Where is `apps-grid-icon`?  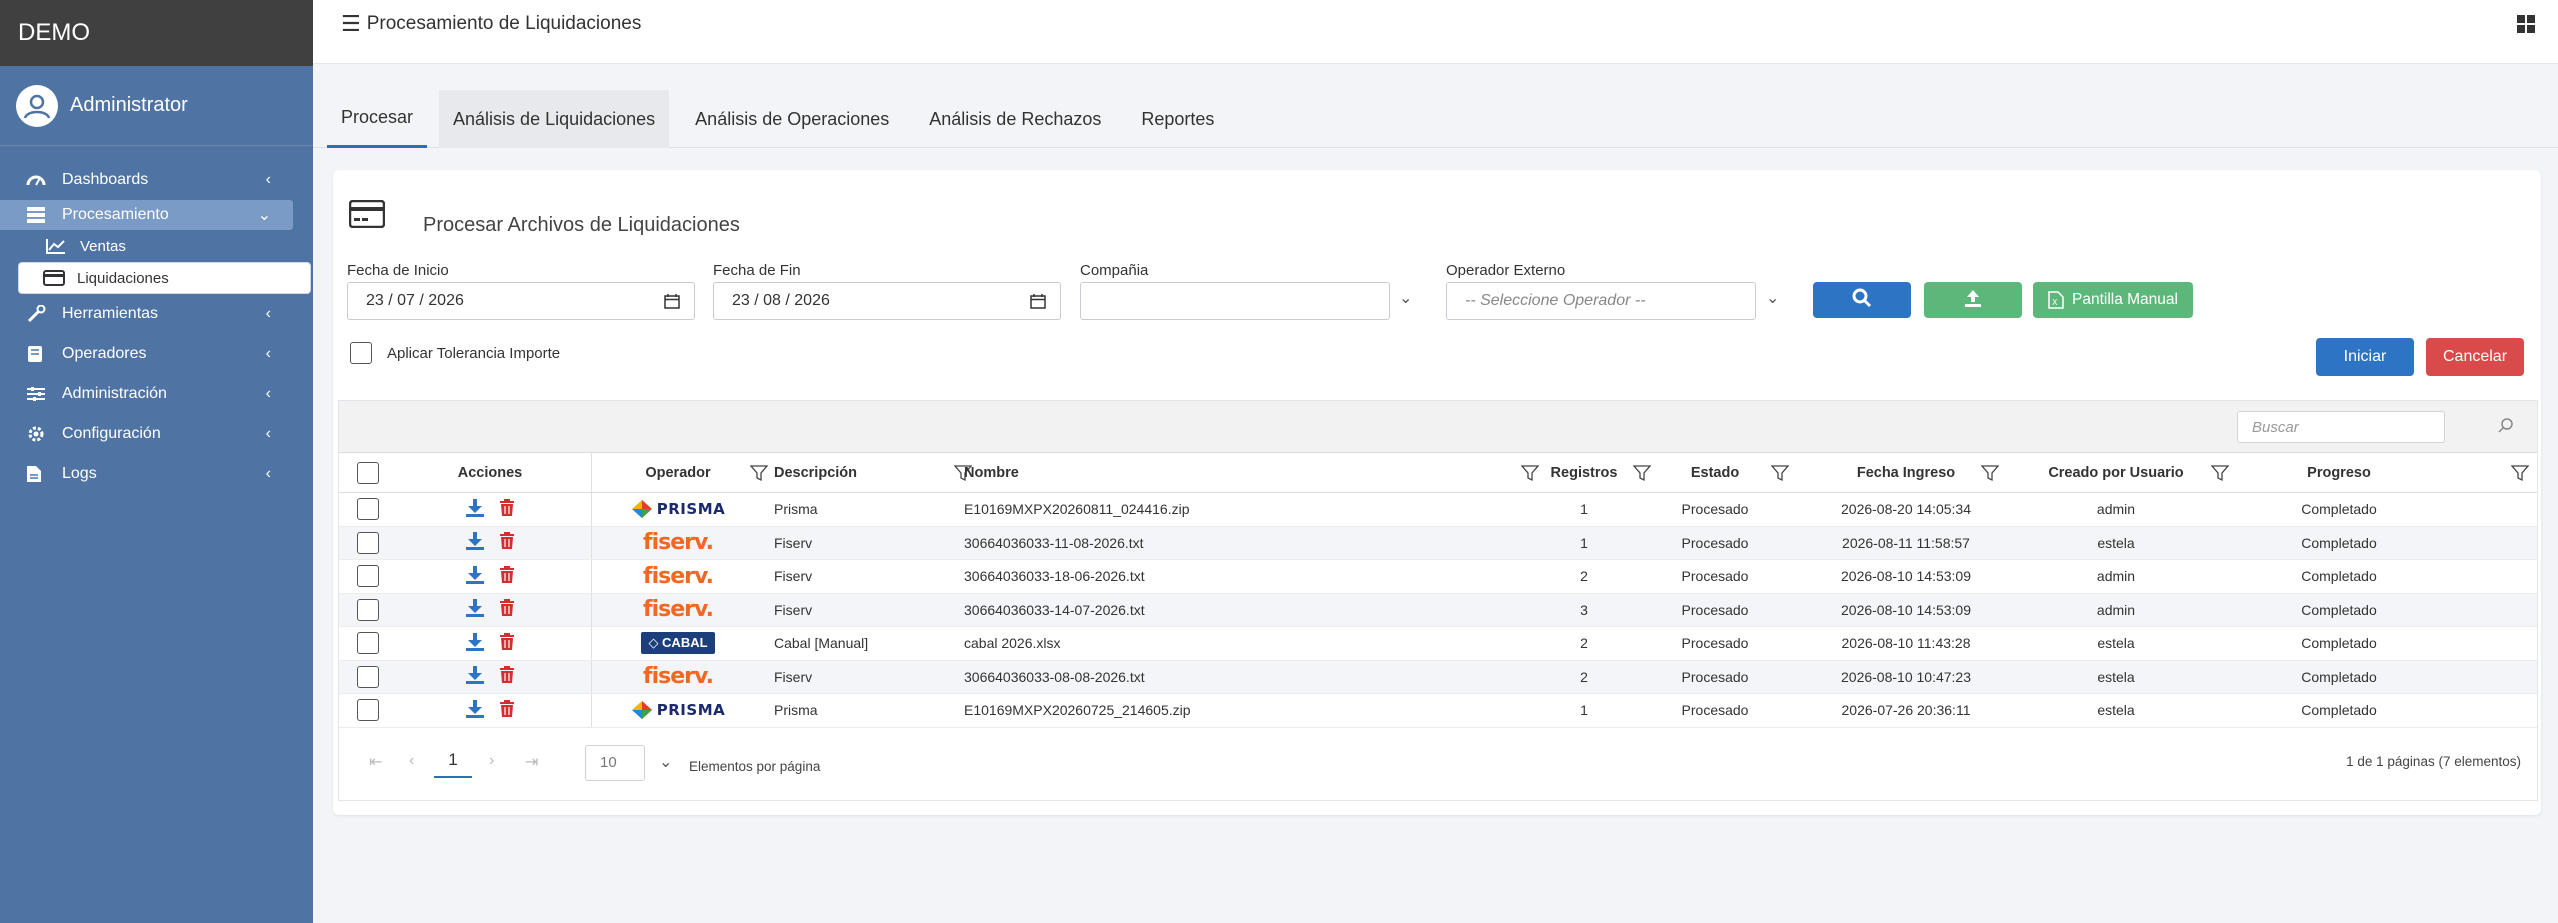
apps-grid-icon is located at coordinates (2526, 26).